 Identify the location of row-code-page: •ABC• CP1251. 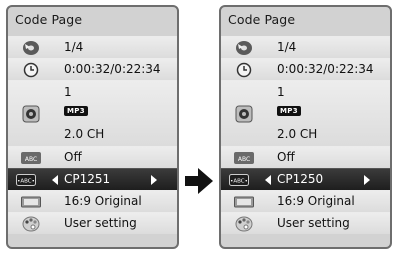
(92, 179).